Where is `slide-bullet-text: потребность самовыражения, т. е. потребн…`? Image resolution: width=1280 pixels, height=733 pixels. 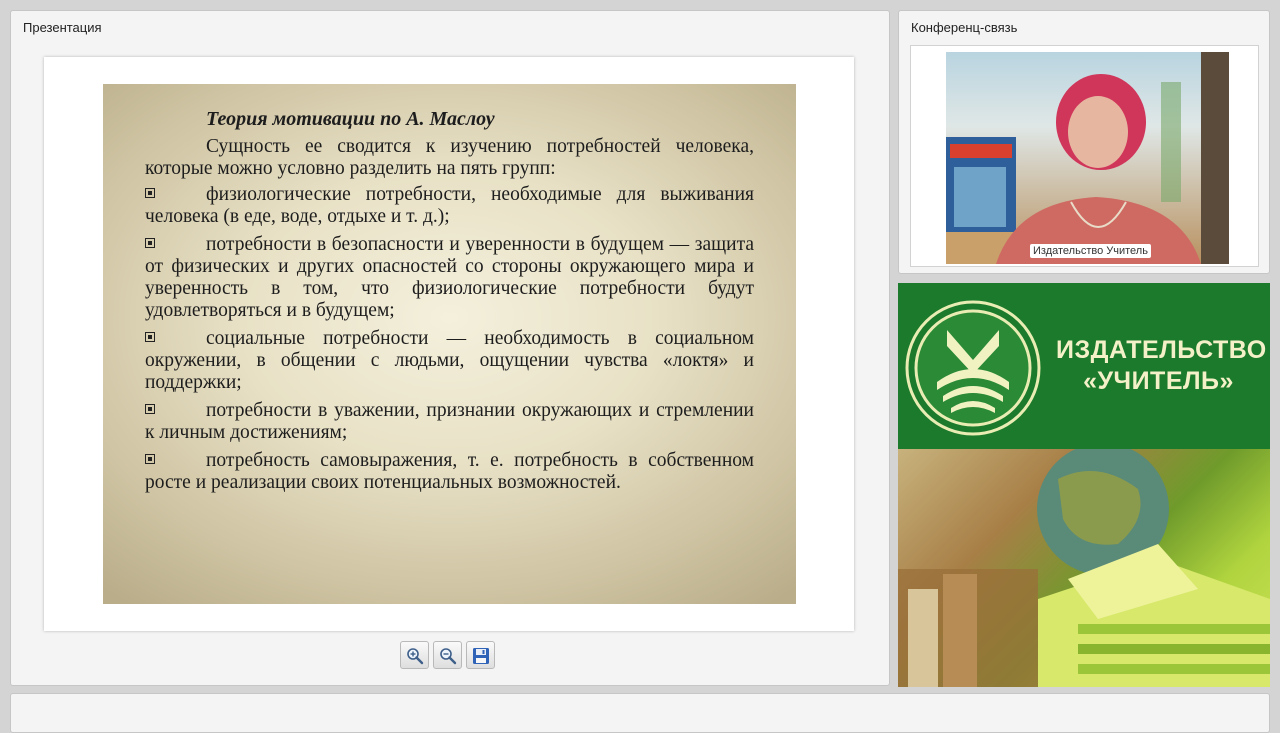 slide-bullet-text: потребность самовыражения, т. е. потребн… is located at coordinates (449, 471).